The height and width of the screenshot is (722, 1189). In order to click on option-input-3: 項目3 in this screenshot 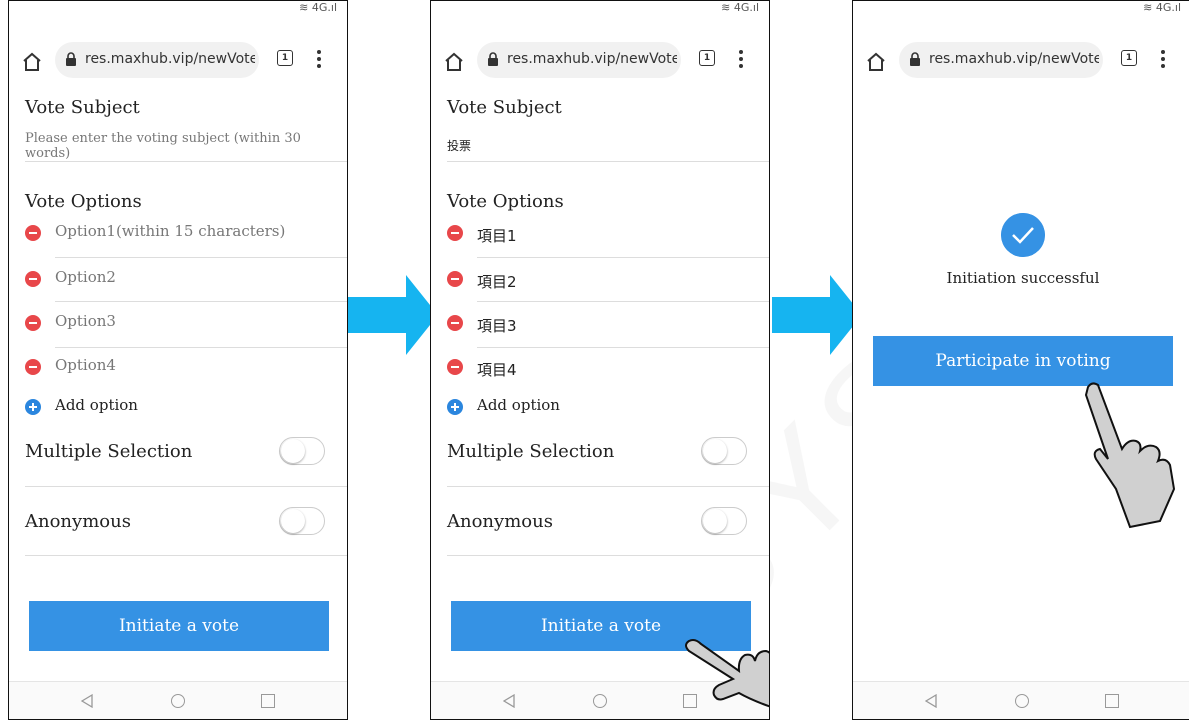, I will do `click(497, 325)`.